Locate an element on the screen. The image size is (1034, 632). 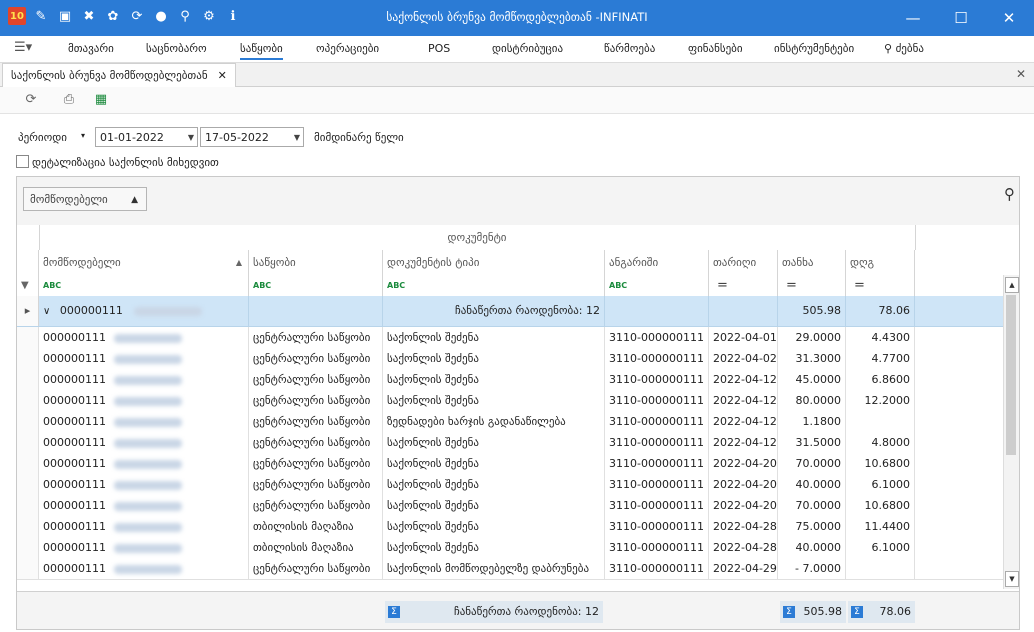
tab-close-icon: ✕ is located at coordinates (222, 75).